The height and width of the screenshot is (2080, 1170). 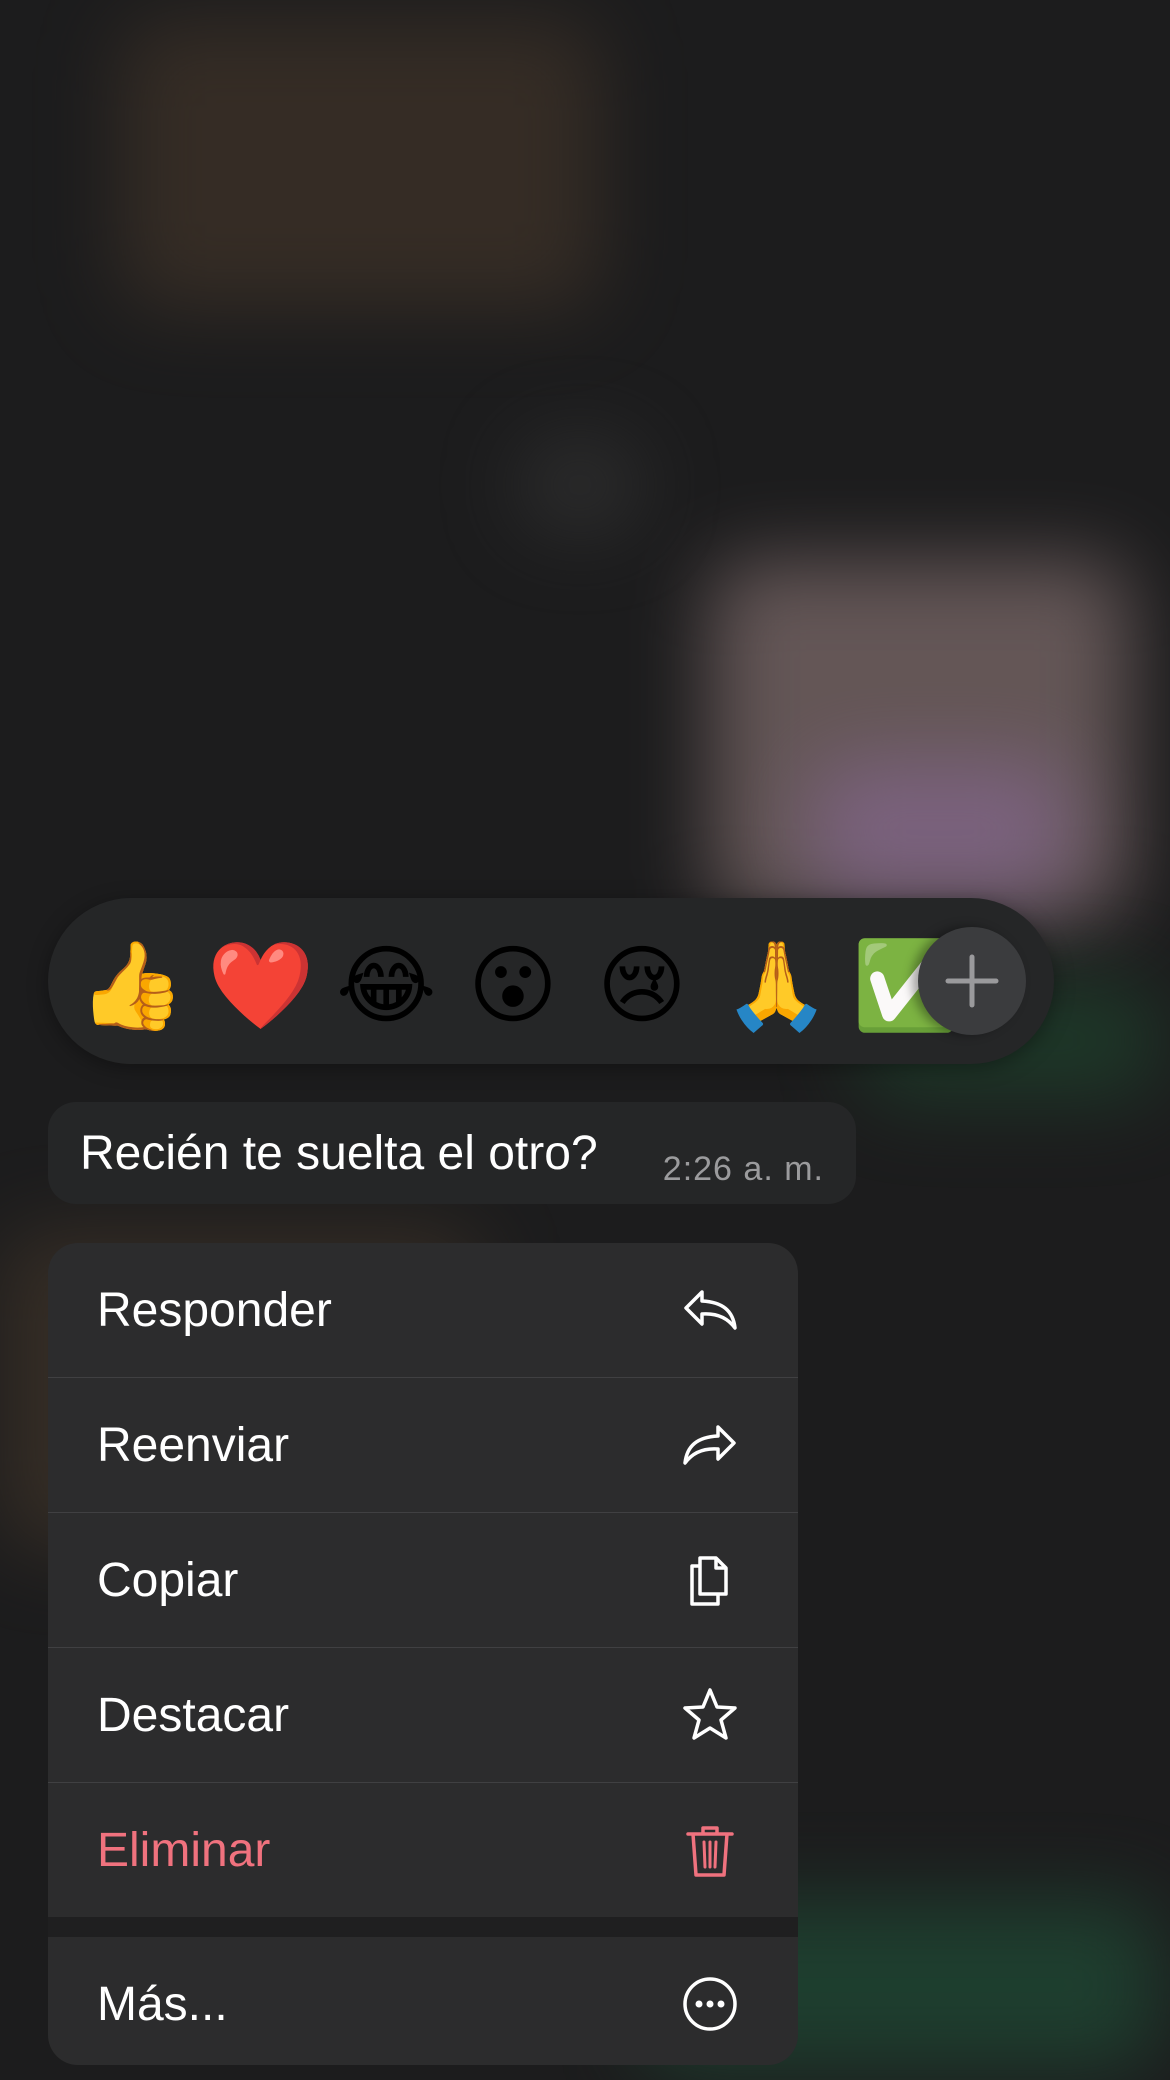 What do you see at coordinates (710, 1714) in the screenshot?
I see `star-icon` at bounding box center [710, 1714].